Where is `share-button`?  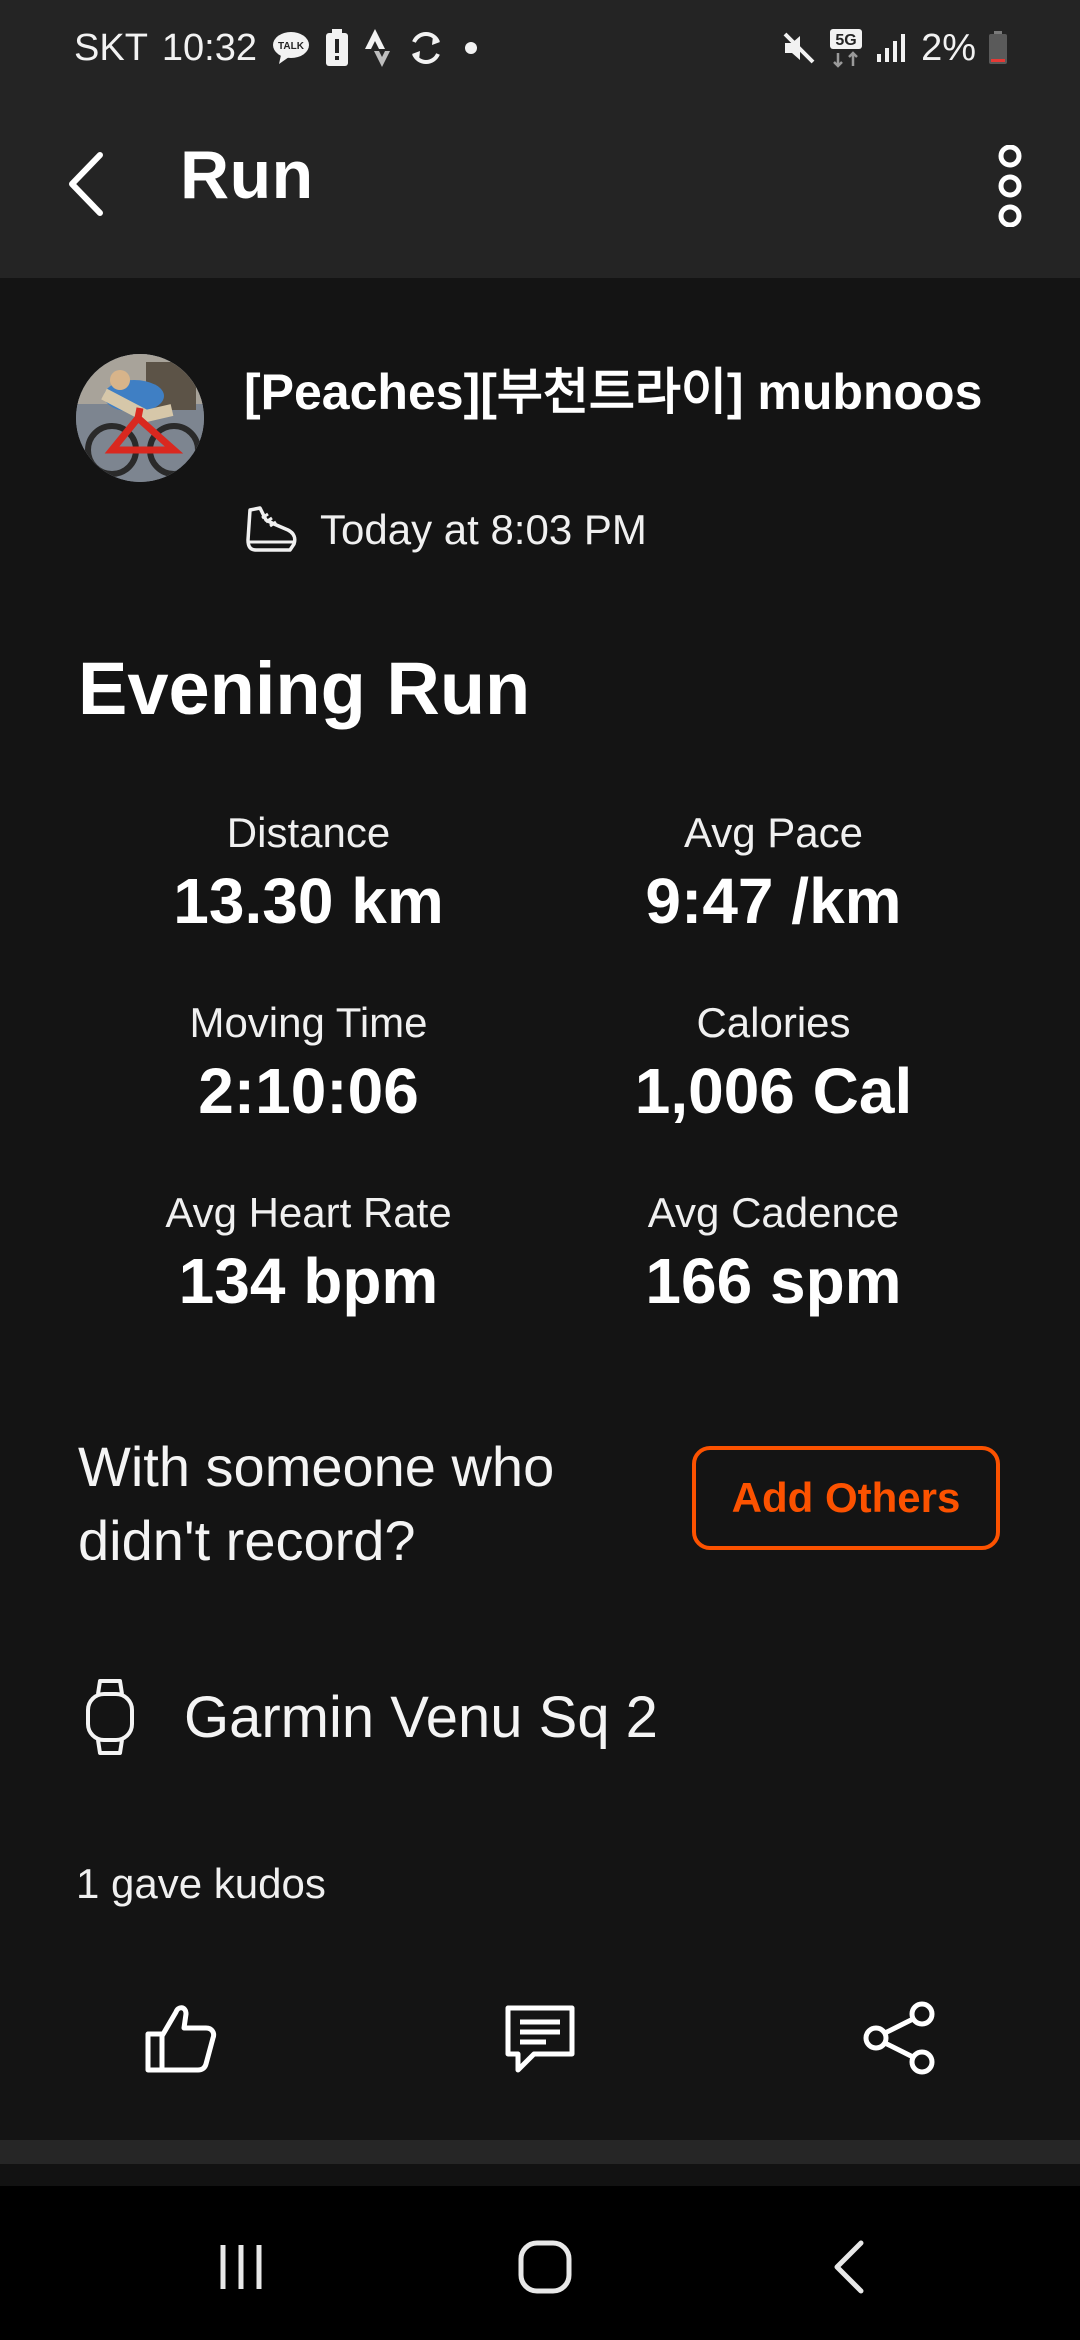 share-button is located at coordinates (900, 2038).